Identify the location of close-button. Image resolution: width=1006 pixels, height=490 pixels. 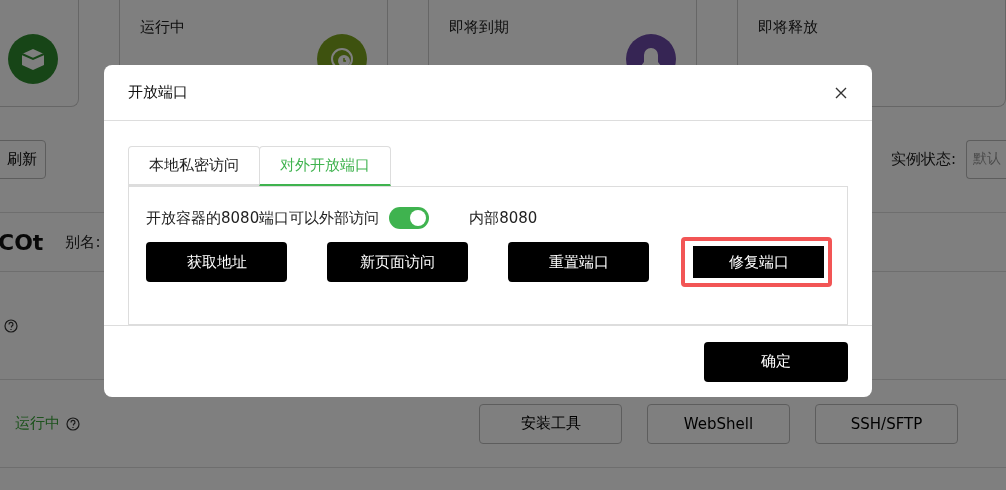
(841, 92).